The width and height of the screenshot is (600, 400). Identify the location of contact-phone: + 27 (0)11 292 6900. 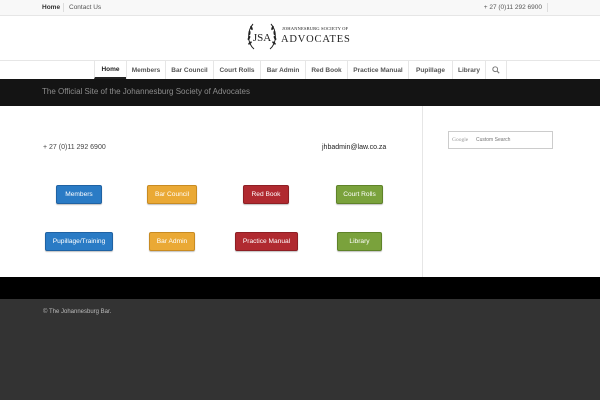
(74, 147).